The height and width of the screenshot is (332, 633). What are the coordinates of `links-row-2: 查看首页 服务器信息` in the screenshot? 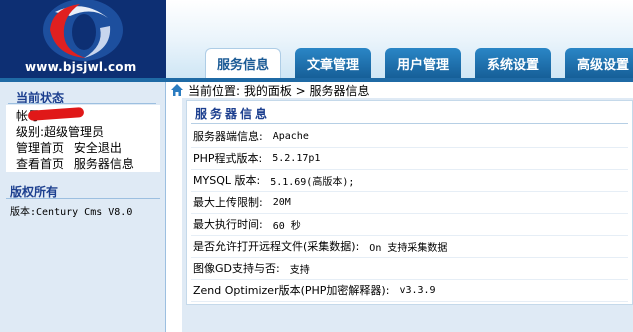 It's located at (75, 163).